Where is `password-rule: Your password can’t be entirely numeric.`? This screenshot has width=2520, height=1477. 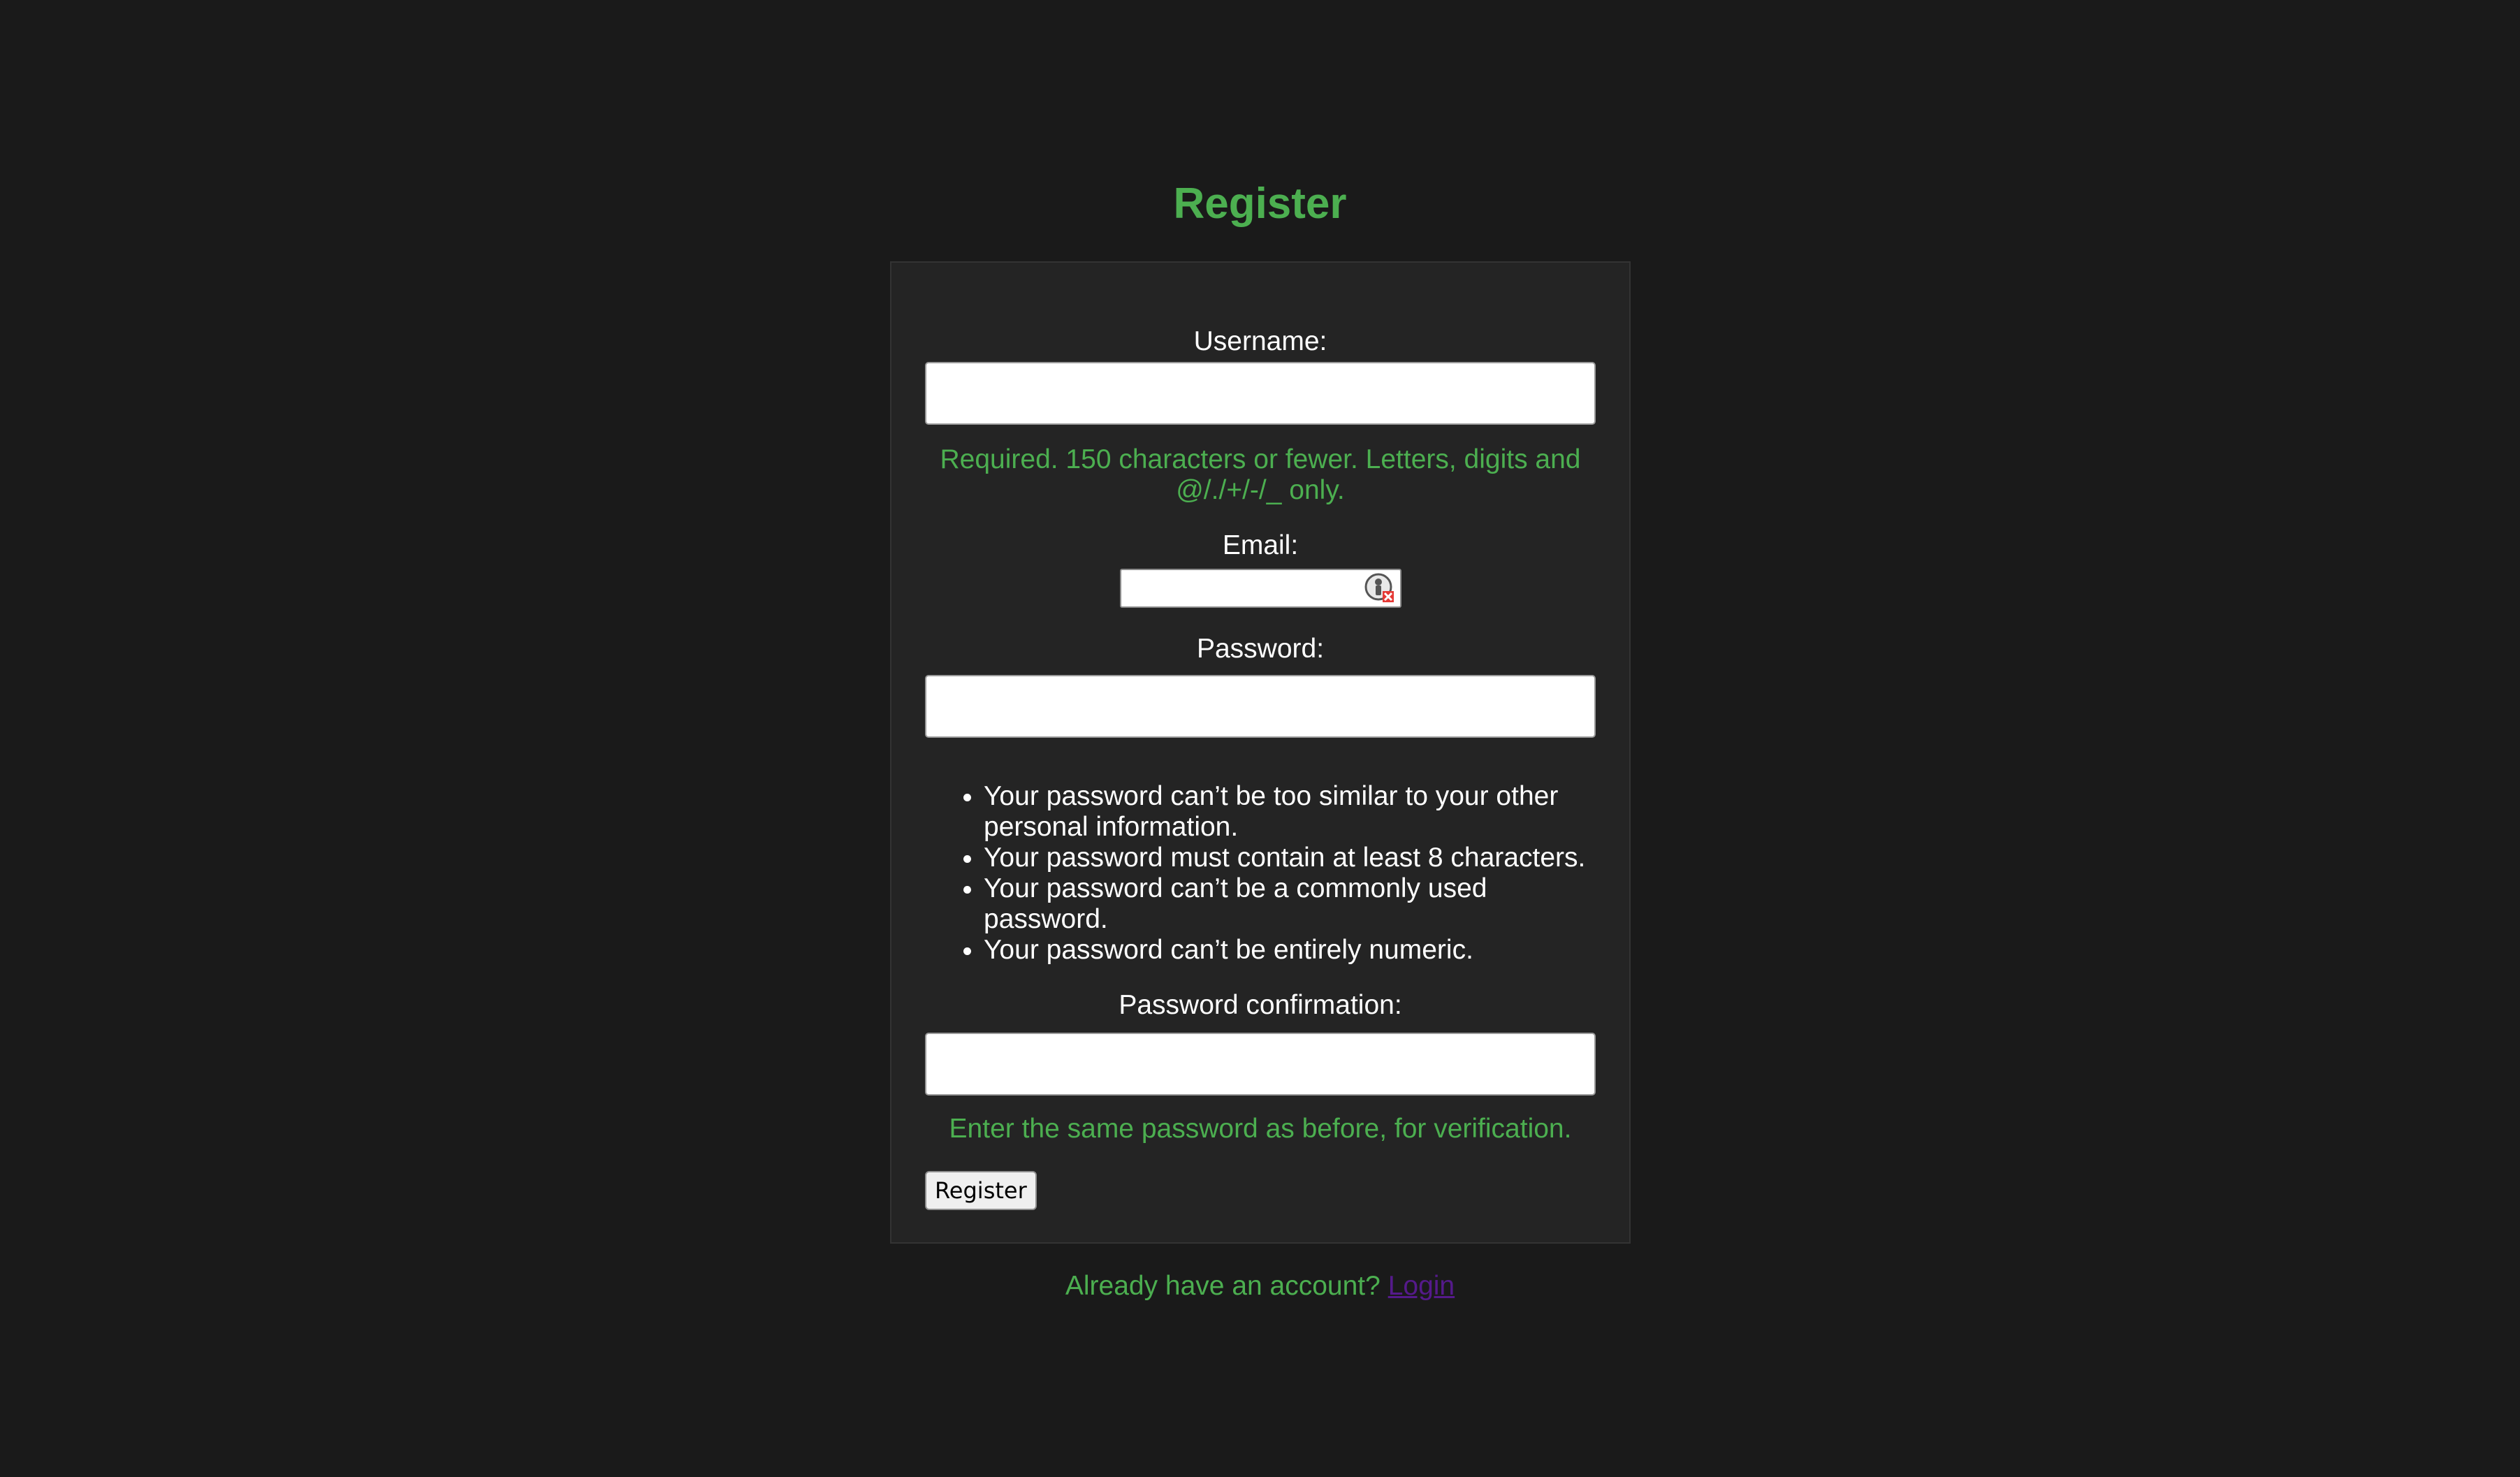 password-rule: Your password can’t be entirely numeric. is located at coordinates (1294, 950).